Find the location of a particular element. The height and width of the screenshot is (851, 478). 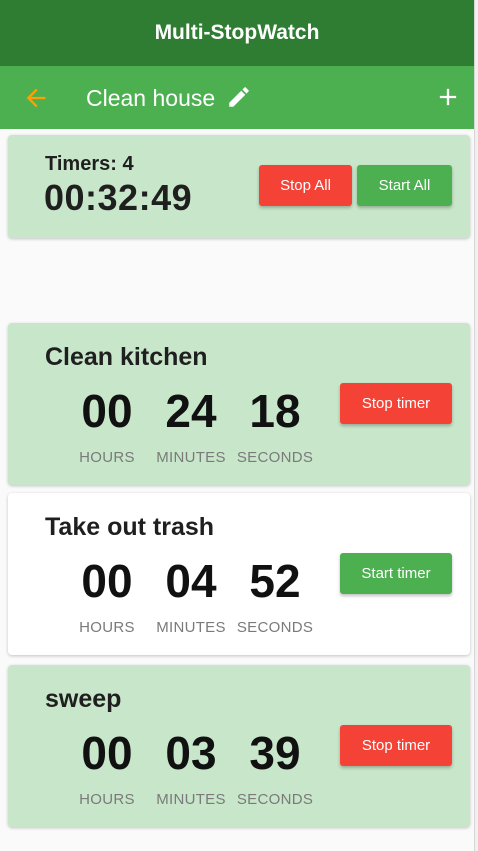

window-edge is located at coordinates (476, 425).